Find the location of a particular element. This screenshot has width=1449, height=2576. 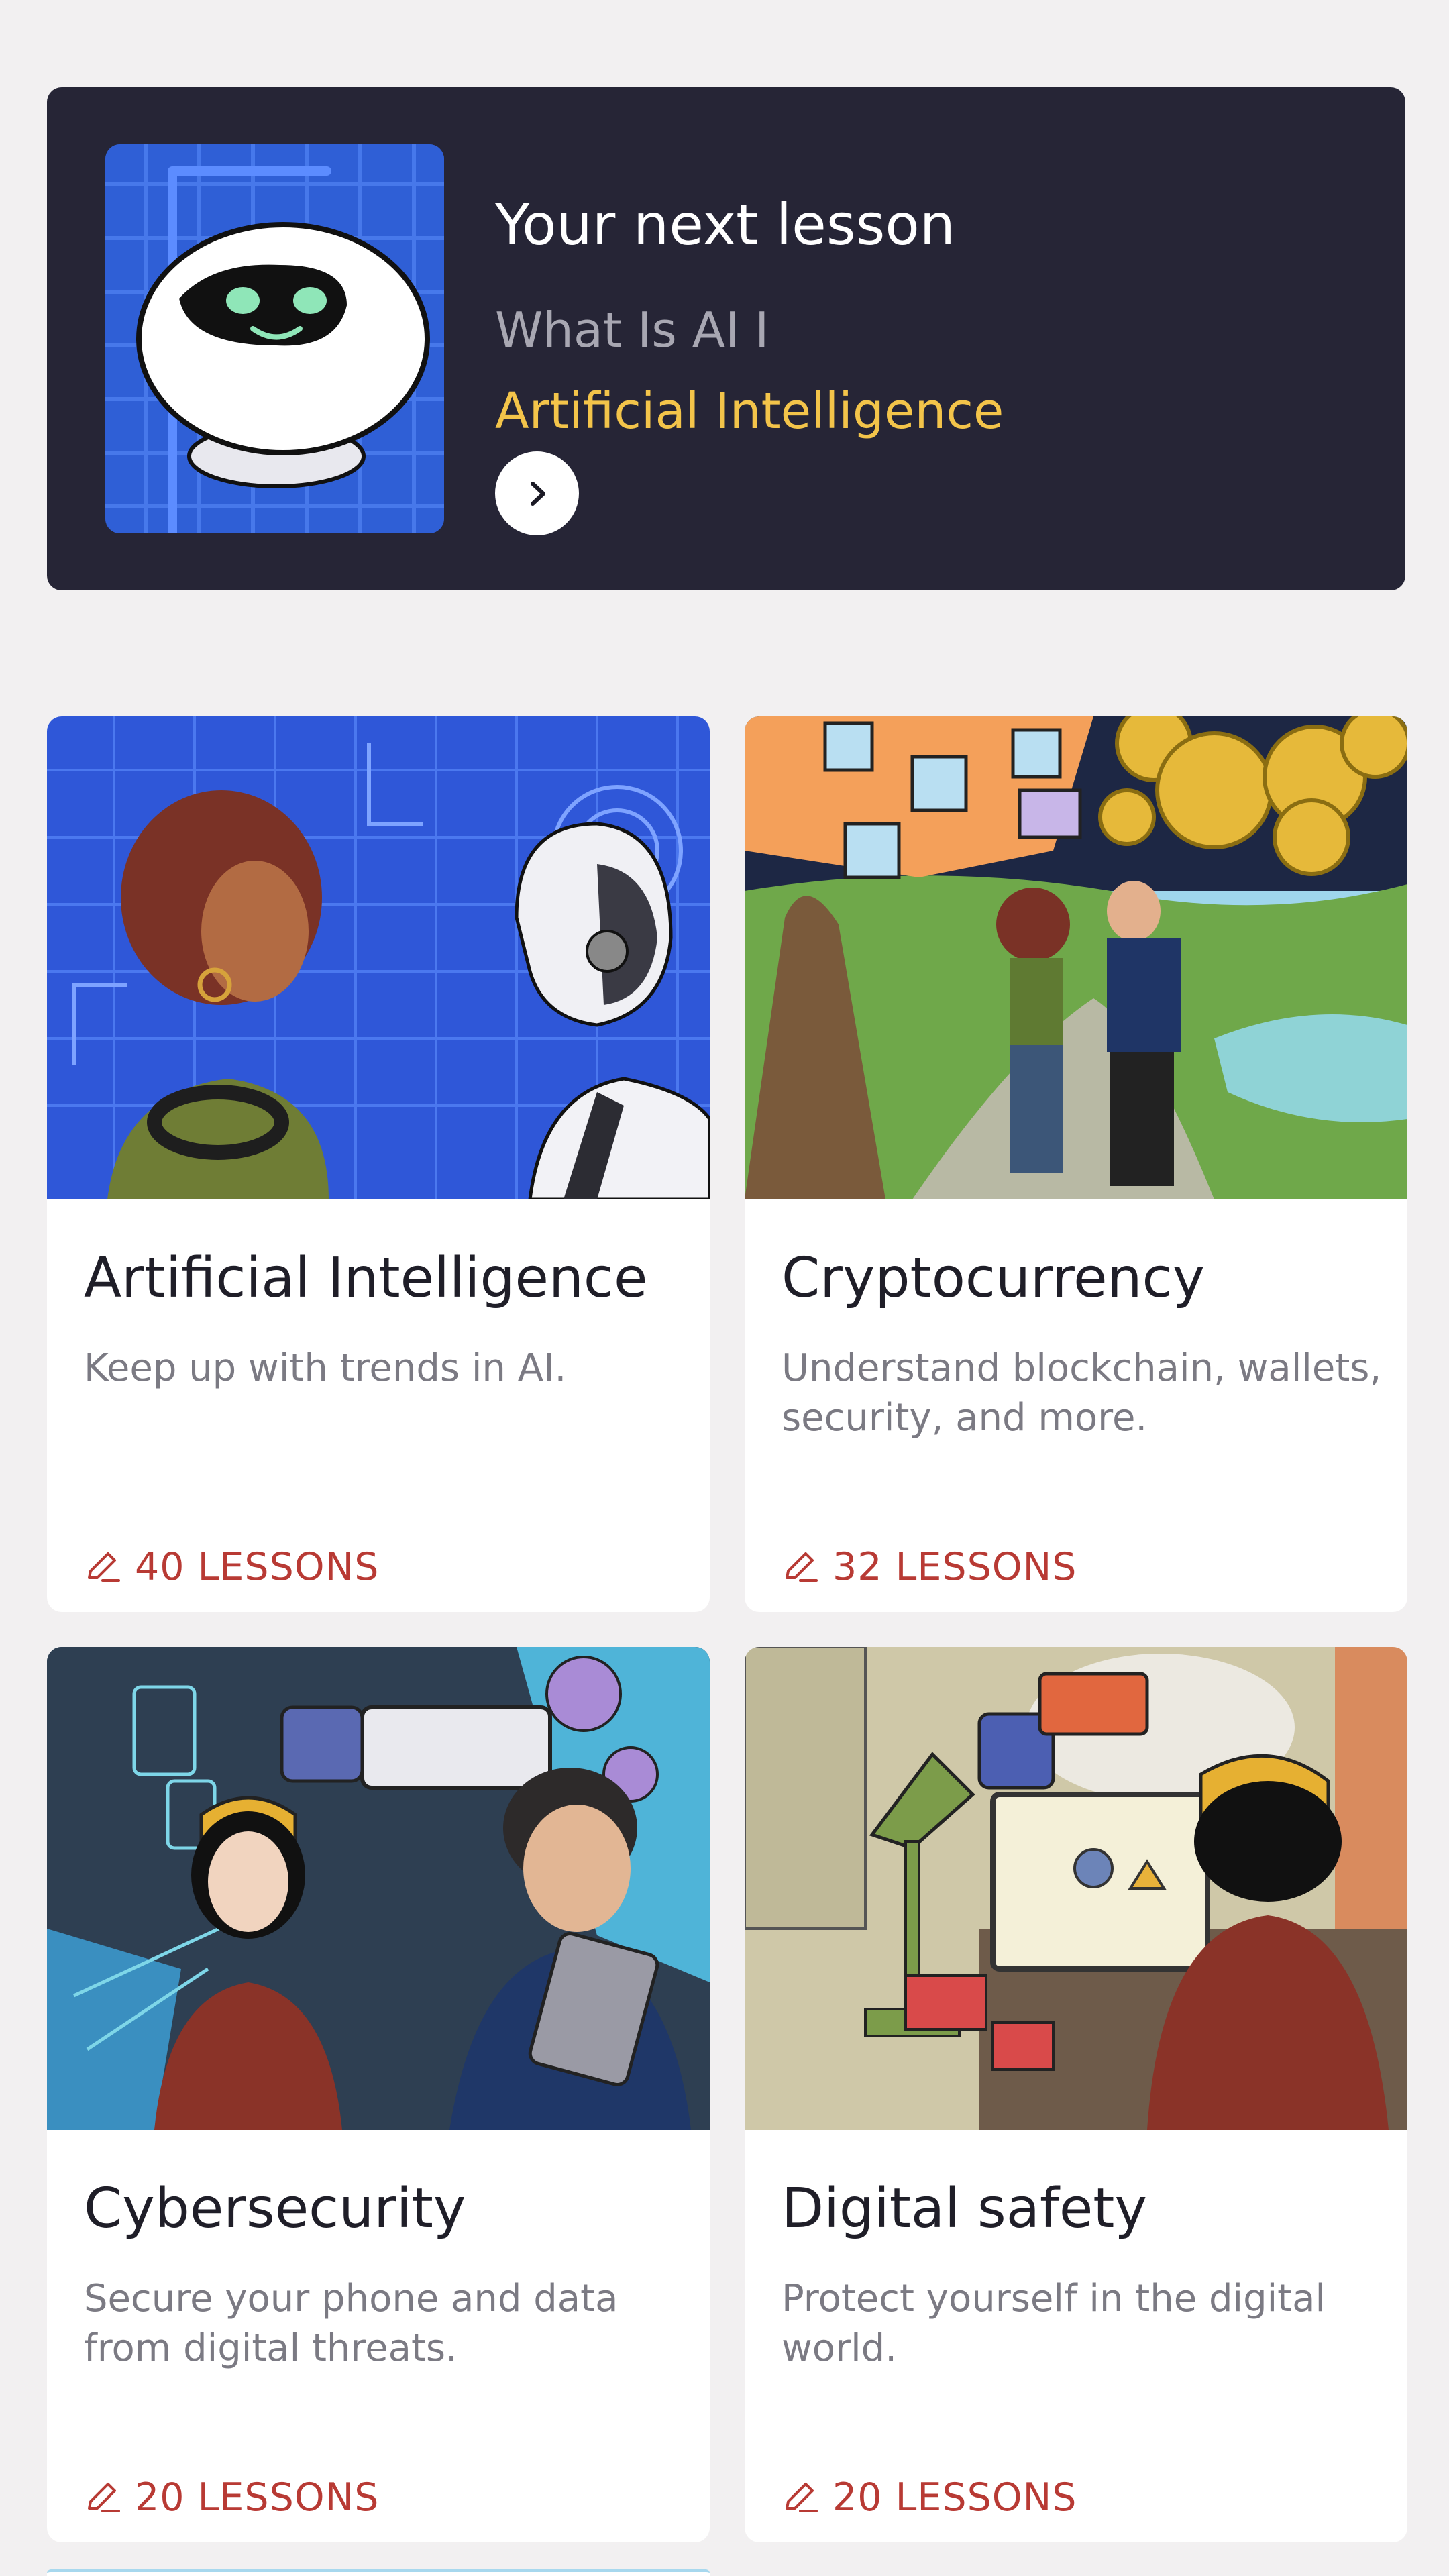

course-description: Keep up with trends in AI. is located at coordinates (325, 1368).